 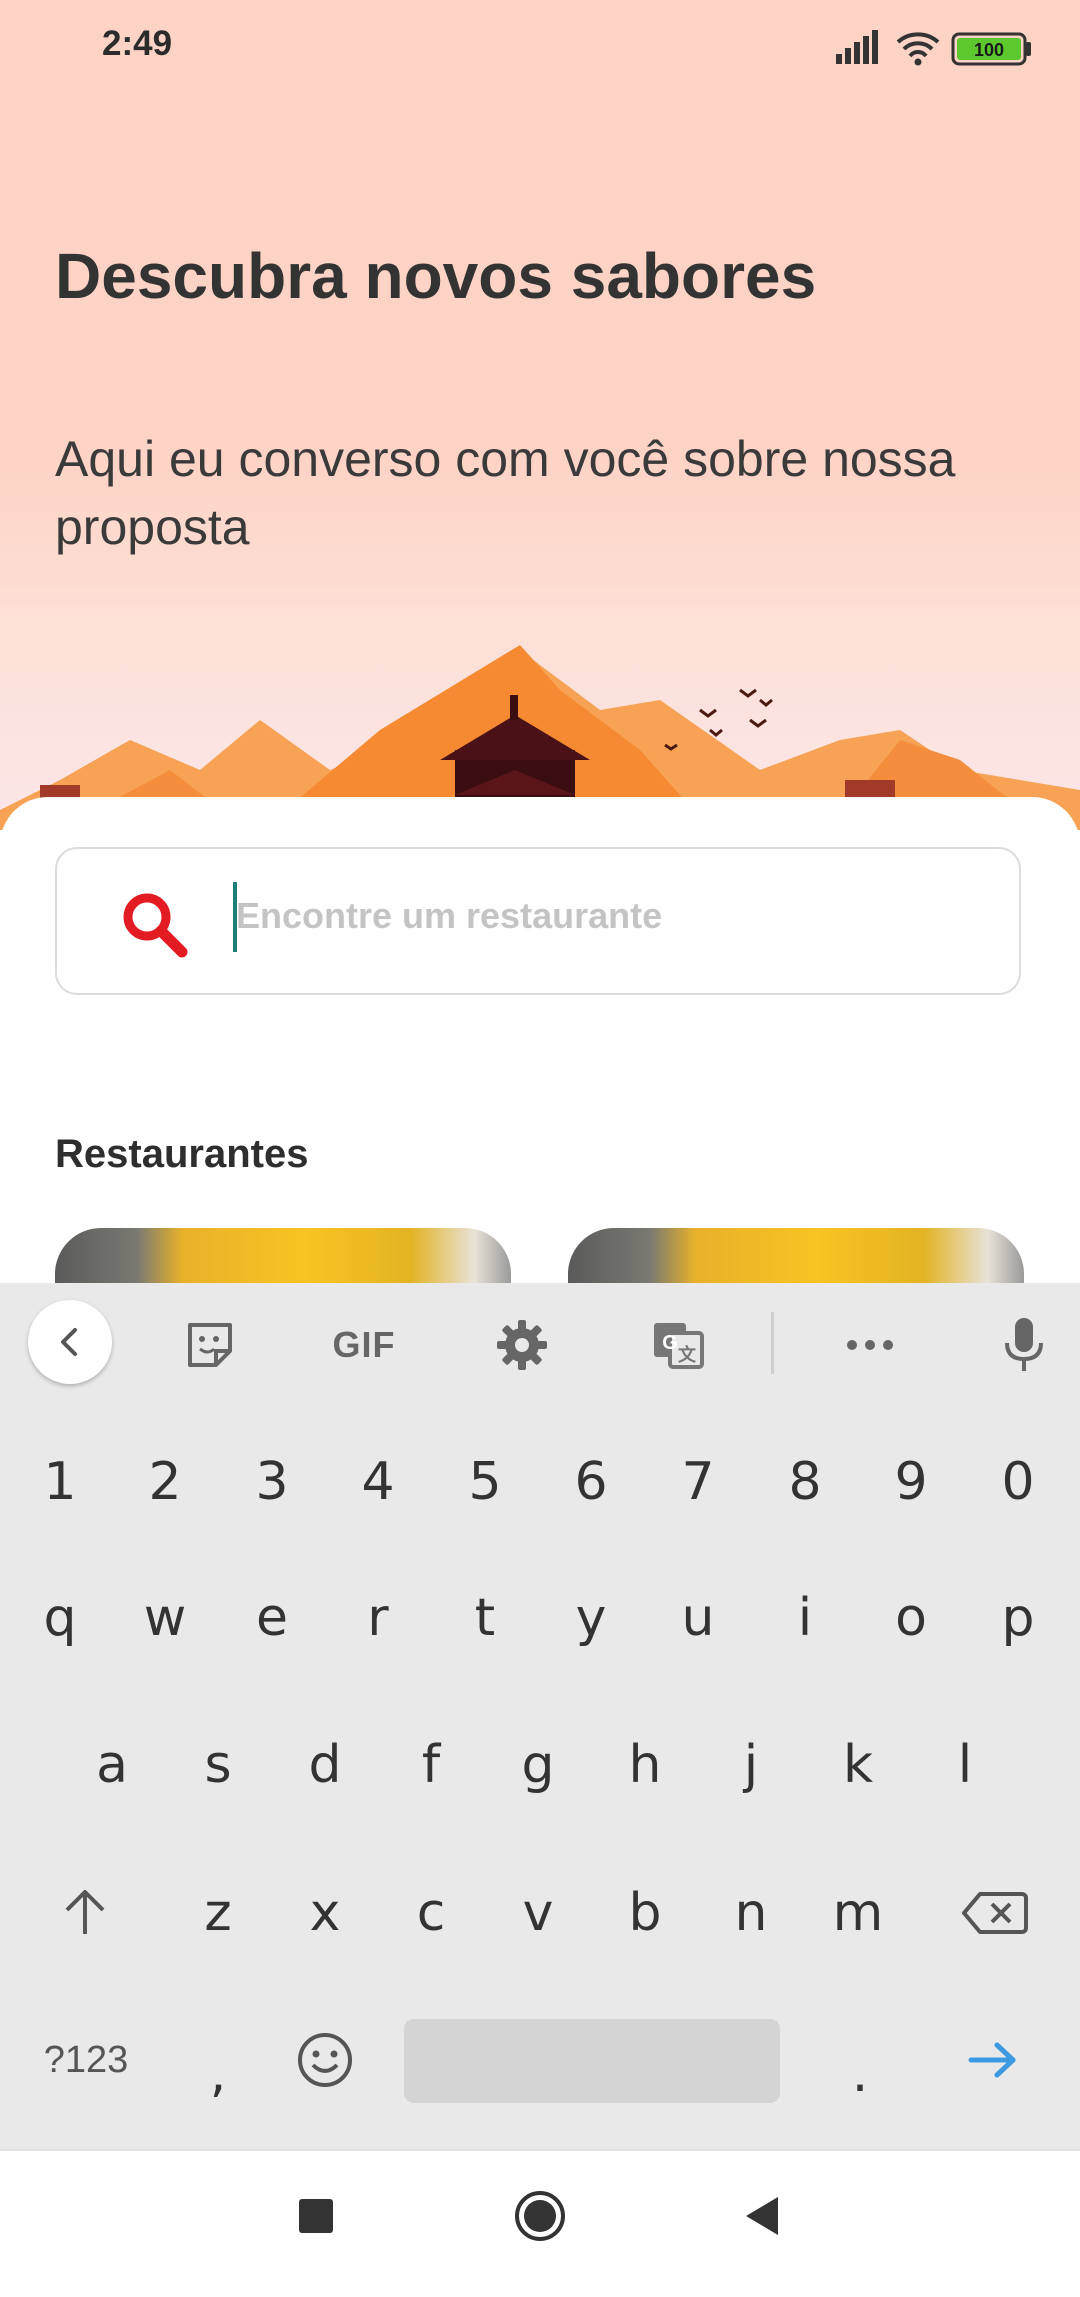 What do you see at coordinates (860, 2060) in the screenshot?
I see `period-key: .` at bounding box center [860, 2060].